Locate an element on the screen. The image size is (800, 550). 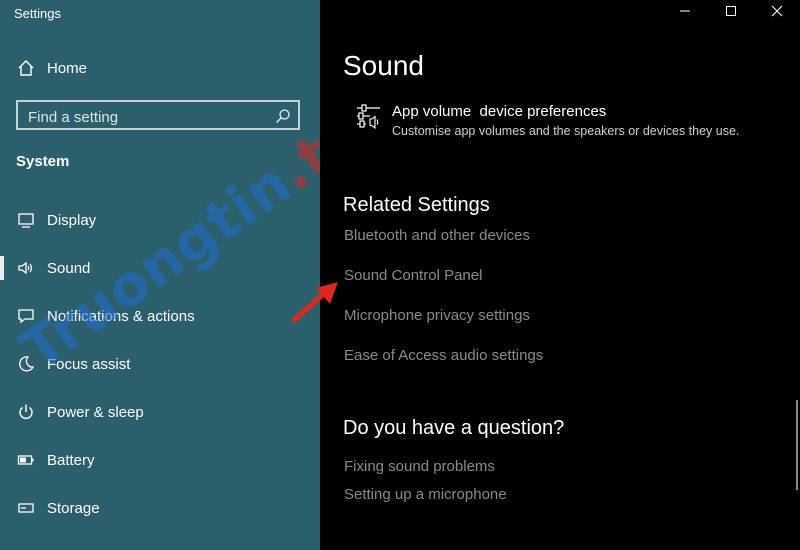
display-icon is located at coordinates (26, 220).